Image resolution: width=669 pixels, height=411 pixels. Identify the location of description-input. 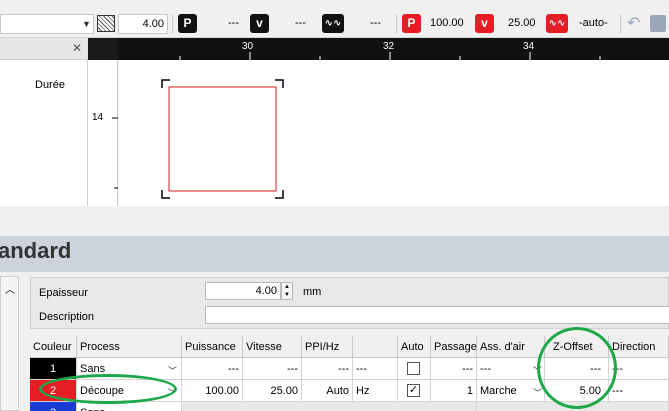
(437, 315).